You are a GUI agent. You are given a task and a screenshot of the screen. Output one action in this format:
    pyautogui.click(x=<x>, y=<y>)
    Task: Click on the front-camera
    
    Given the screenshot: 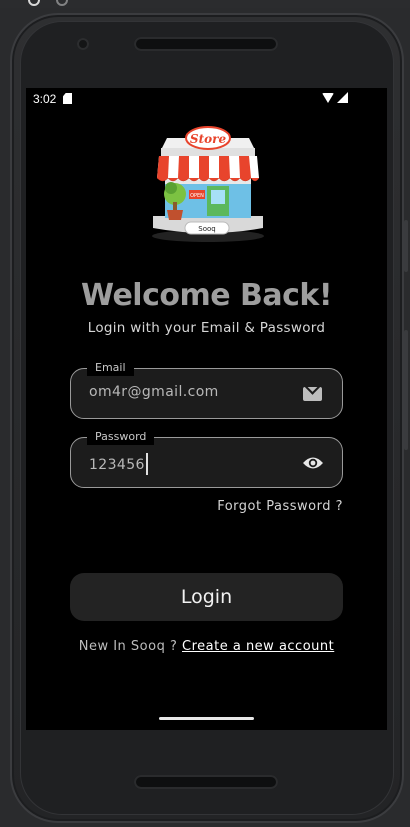 What is the action you would take?
    pyautogui.click(x=83, y=44)
    